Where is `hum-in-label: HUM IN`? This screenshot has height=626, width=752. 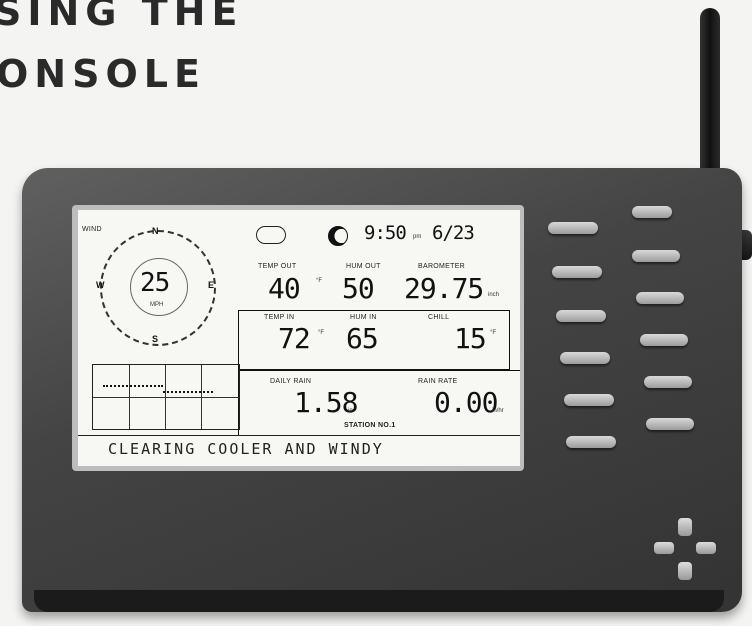
hum-in-label: HUM IN is located at coordinates (363, 317).